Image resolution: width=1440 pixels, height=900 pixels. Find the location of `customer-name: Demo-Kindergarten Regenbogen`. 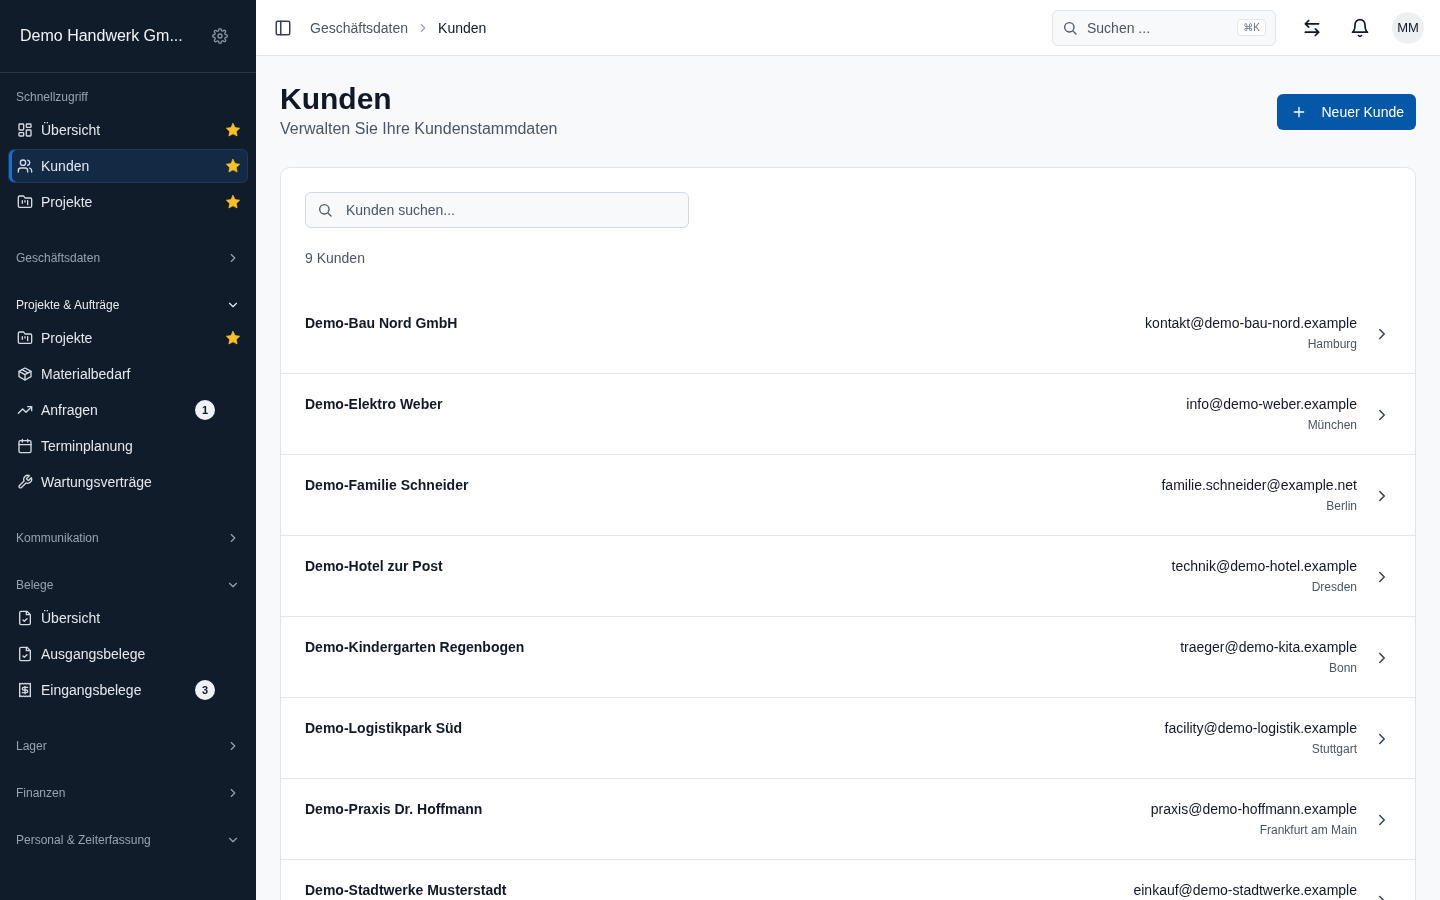

customer-name: Demo-Kindergarten Regenbogen is located at coordinates (415, 647).